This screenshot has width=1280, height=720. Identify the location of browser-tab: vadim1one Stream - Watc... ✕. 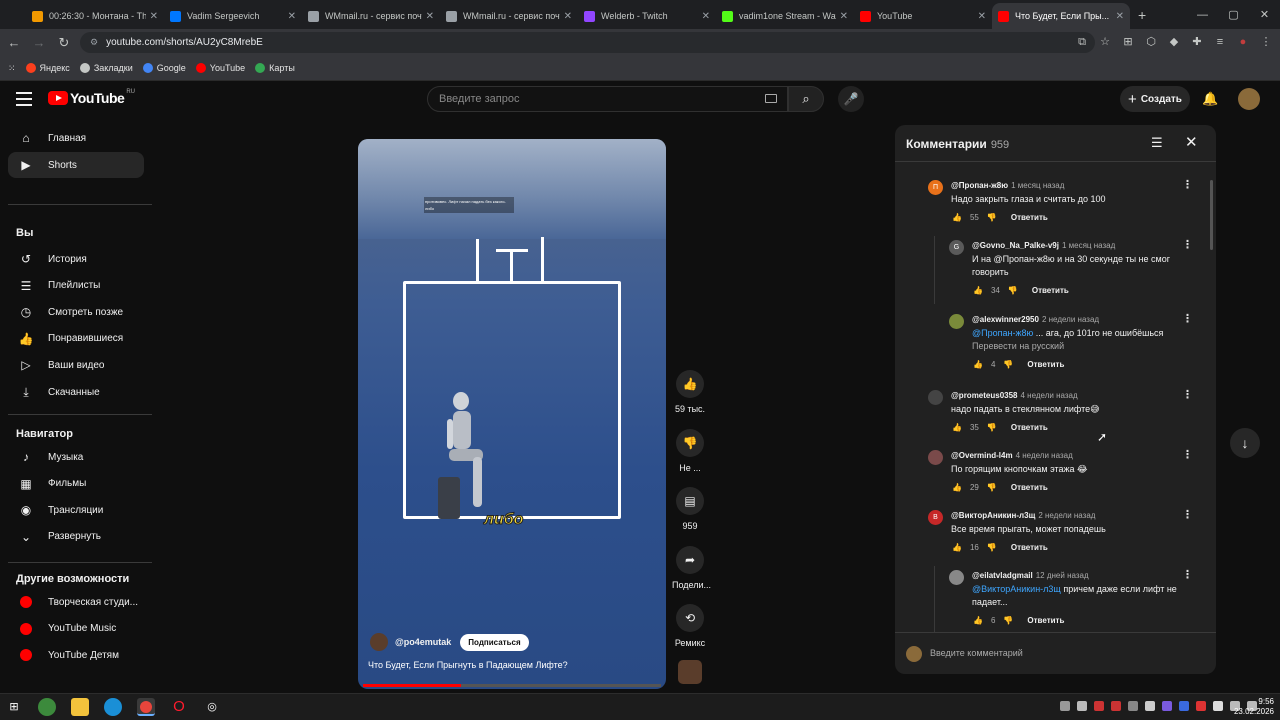
(785, 16).